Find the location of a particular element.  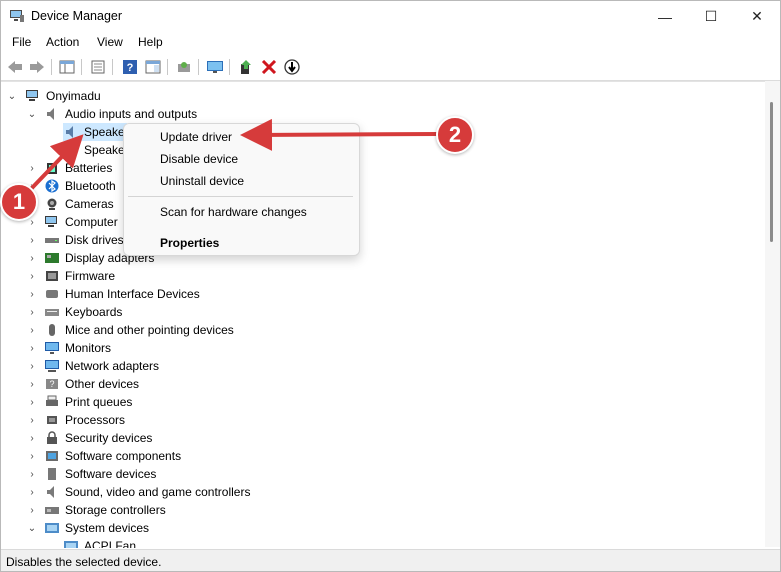

disable-device-icon is located at coordinates (292, 66).